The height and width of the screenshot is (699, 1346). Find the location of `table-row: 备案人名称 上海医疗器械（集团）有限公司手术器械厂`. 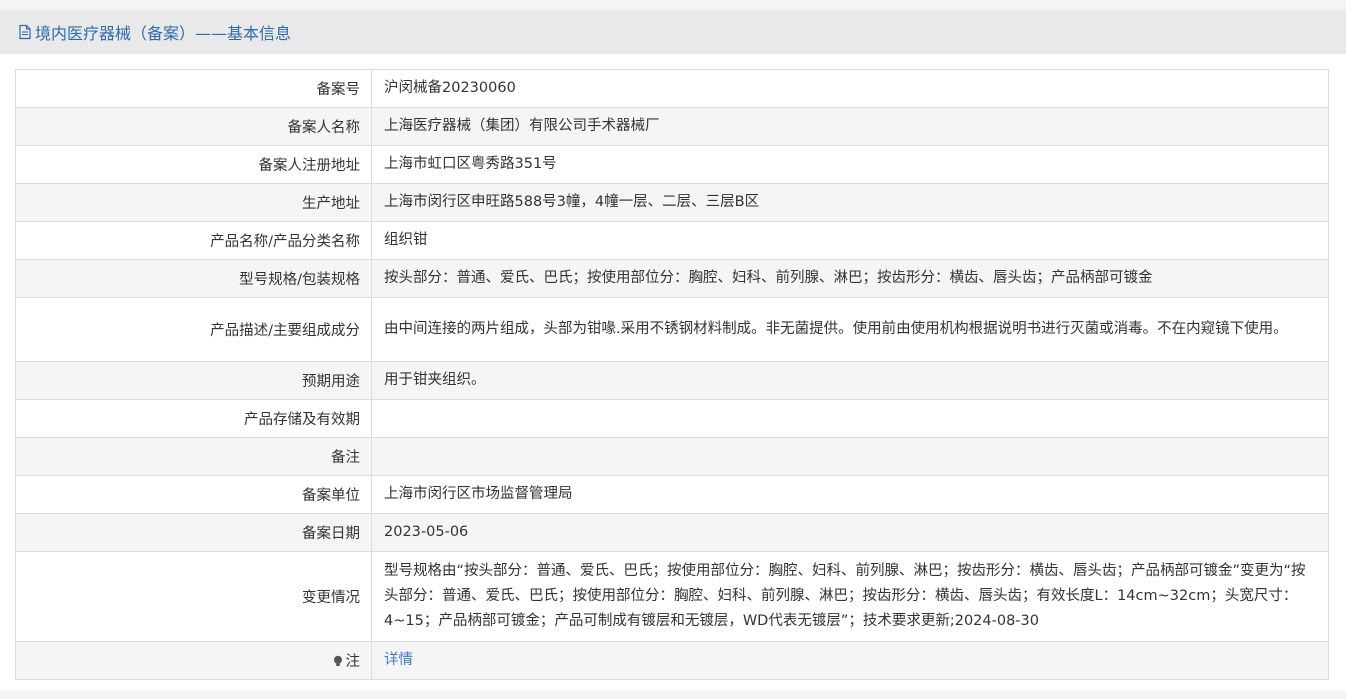

table-row: 备案人名称 上海医疗器械（集团）有限公司手术器械厂 is located at coordinates (672, 126).